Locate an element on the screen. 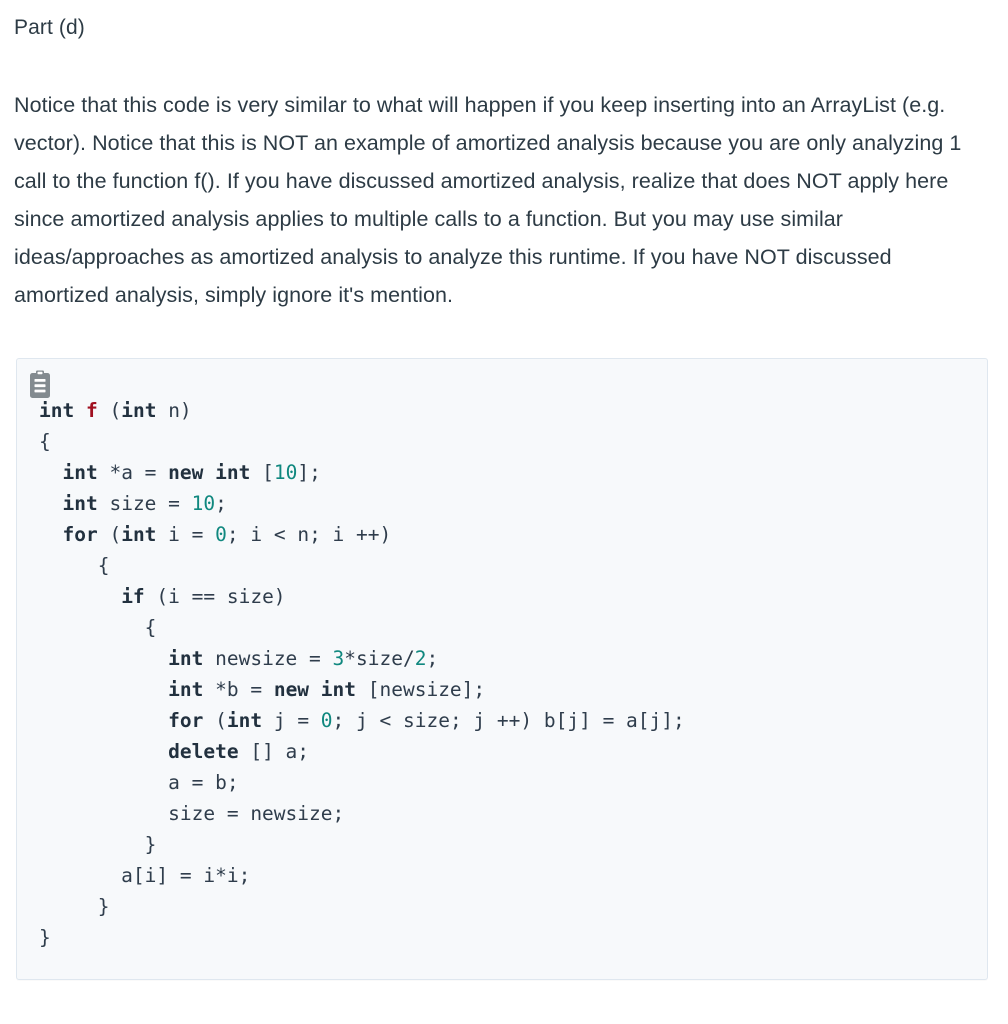  code-token-pl: (i == size) is located at coordinates (215, 596).